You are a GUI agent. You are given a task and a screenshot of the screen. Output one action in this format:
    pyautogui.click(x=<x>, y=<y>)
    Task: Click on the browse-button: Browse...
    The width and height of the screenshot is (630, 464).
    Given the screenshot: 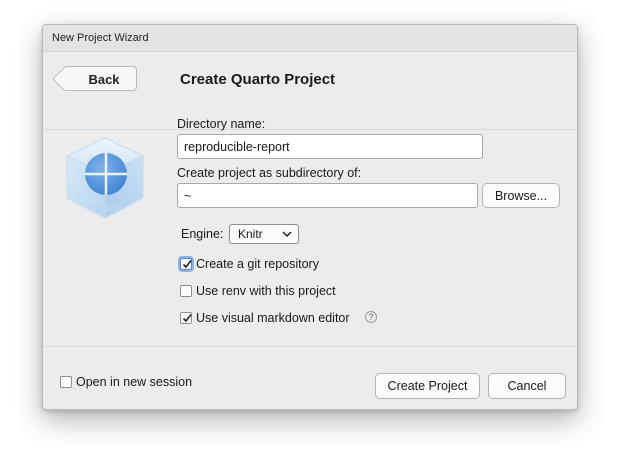 What is the action you would take?
    pyautogui.click(x=521, y=195)
    